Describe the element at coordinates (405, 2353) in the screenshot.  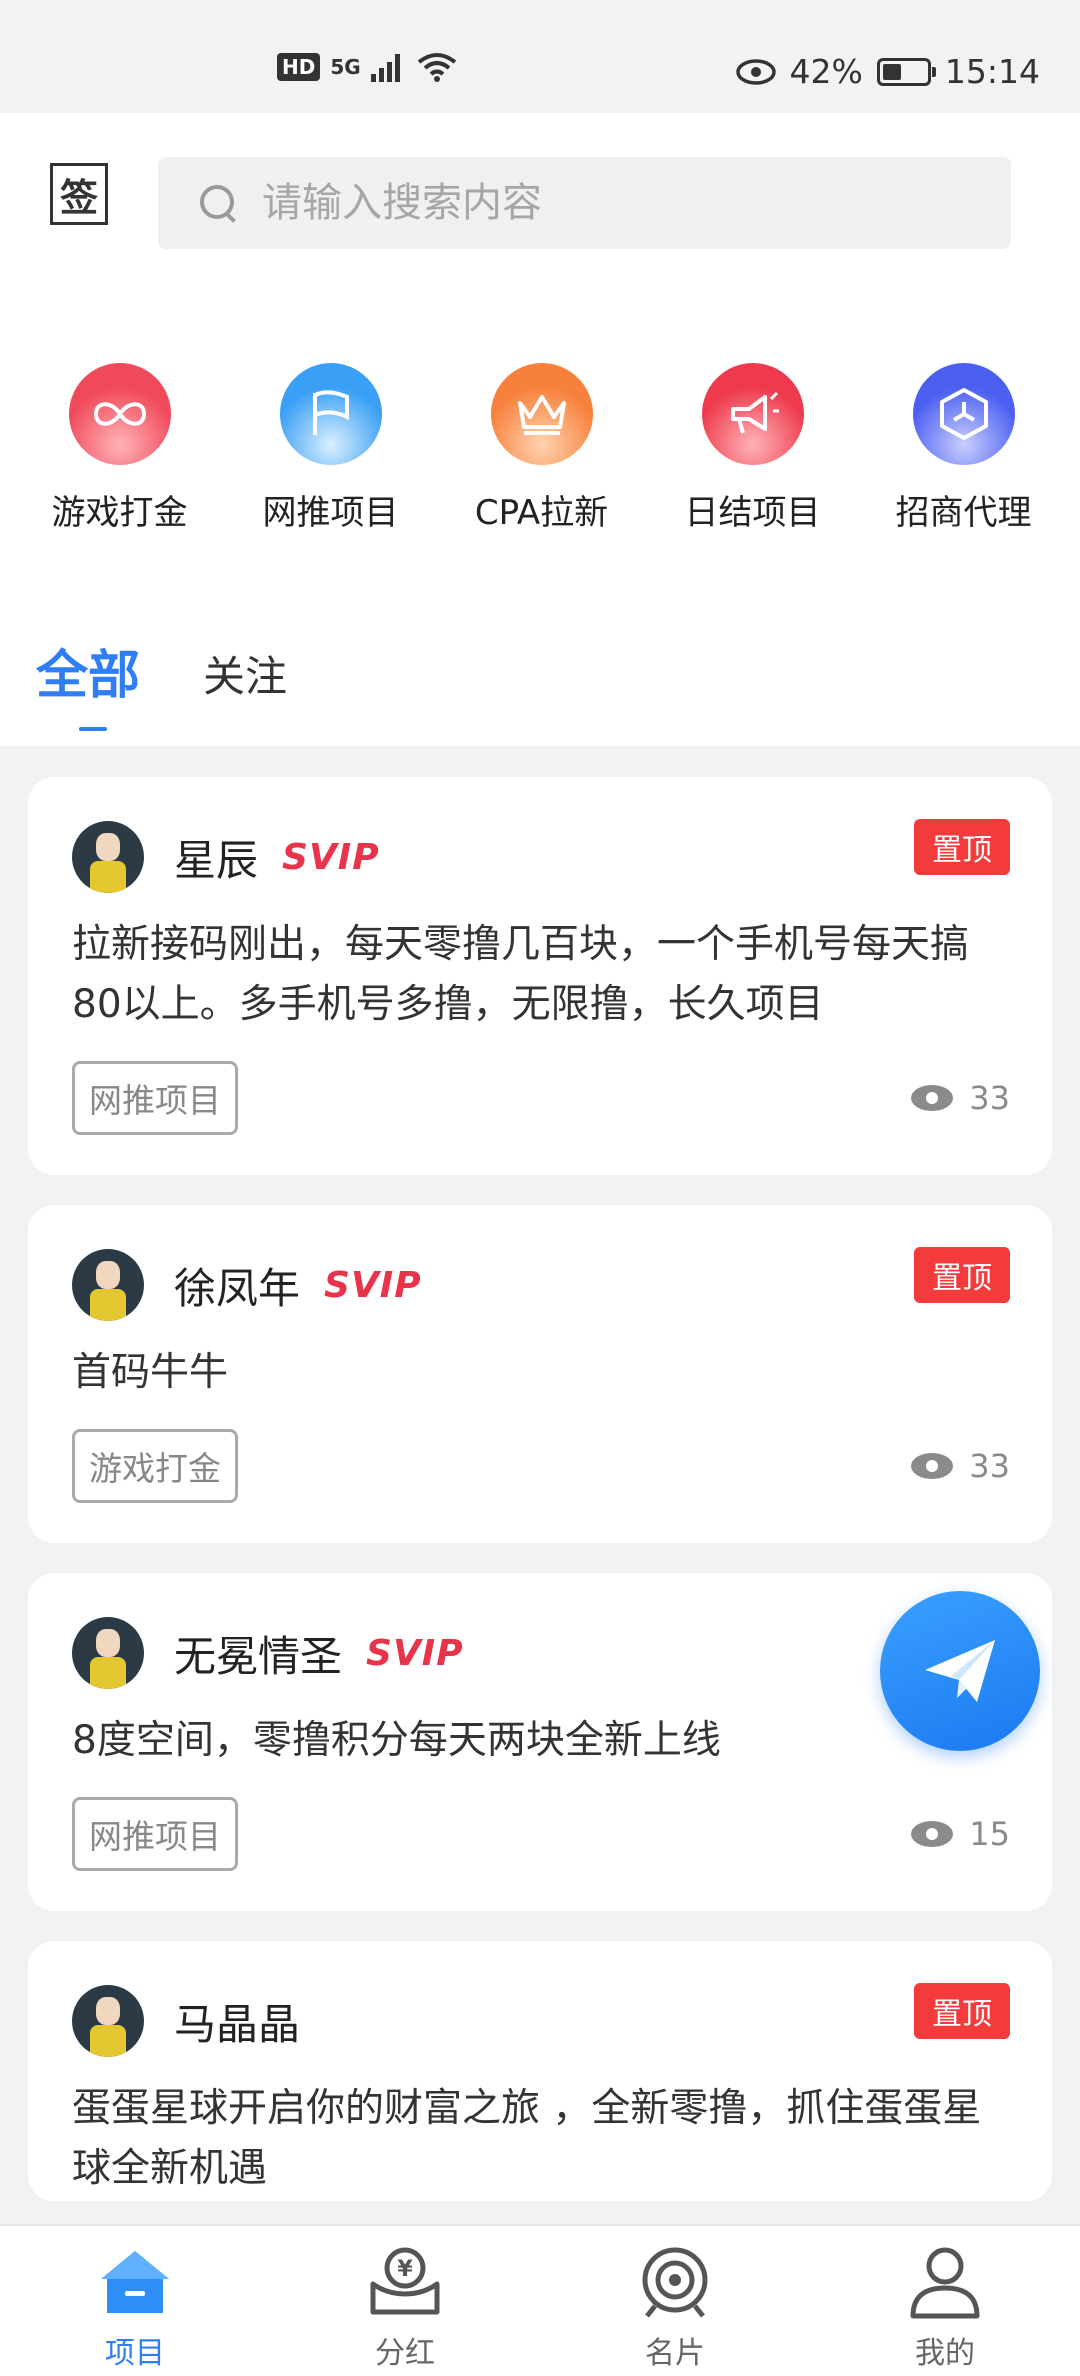
I see `nav-label: 分红` at that location.